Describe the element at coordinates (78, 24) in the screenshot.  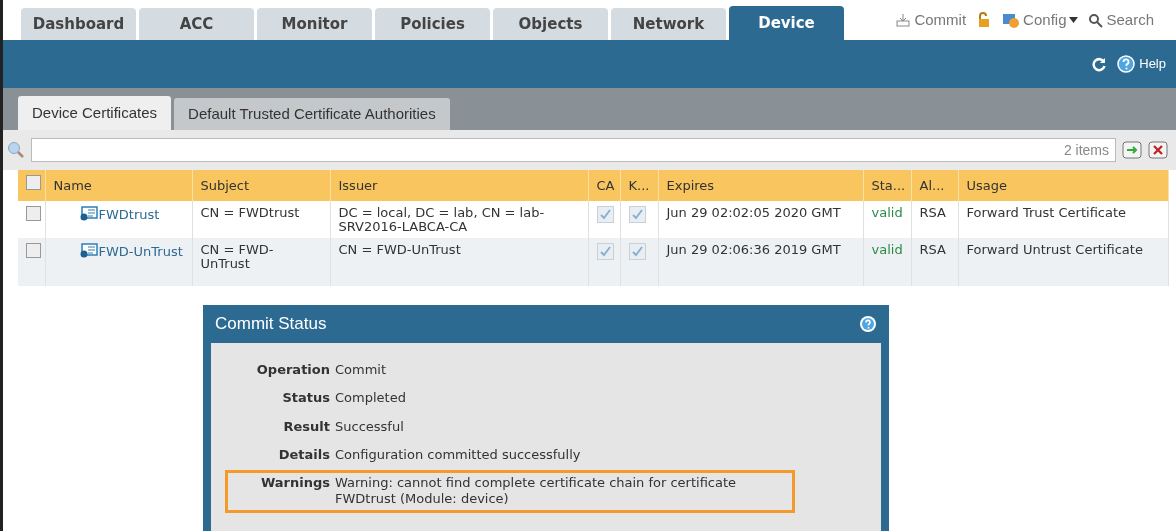
I see `nav-tab: Dashboard` at that location.